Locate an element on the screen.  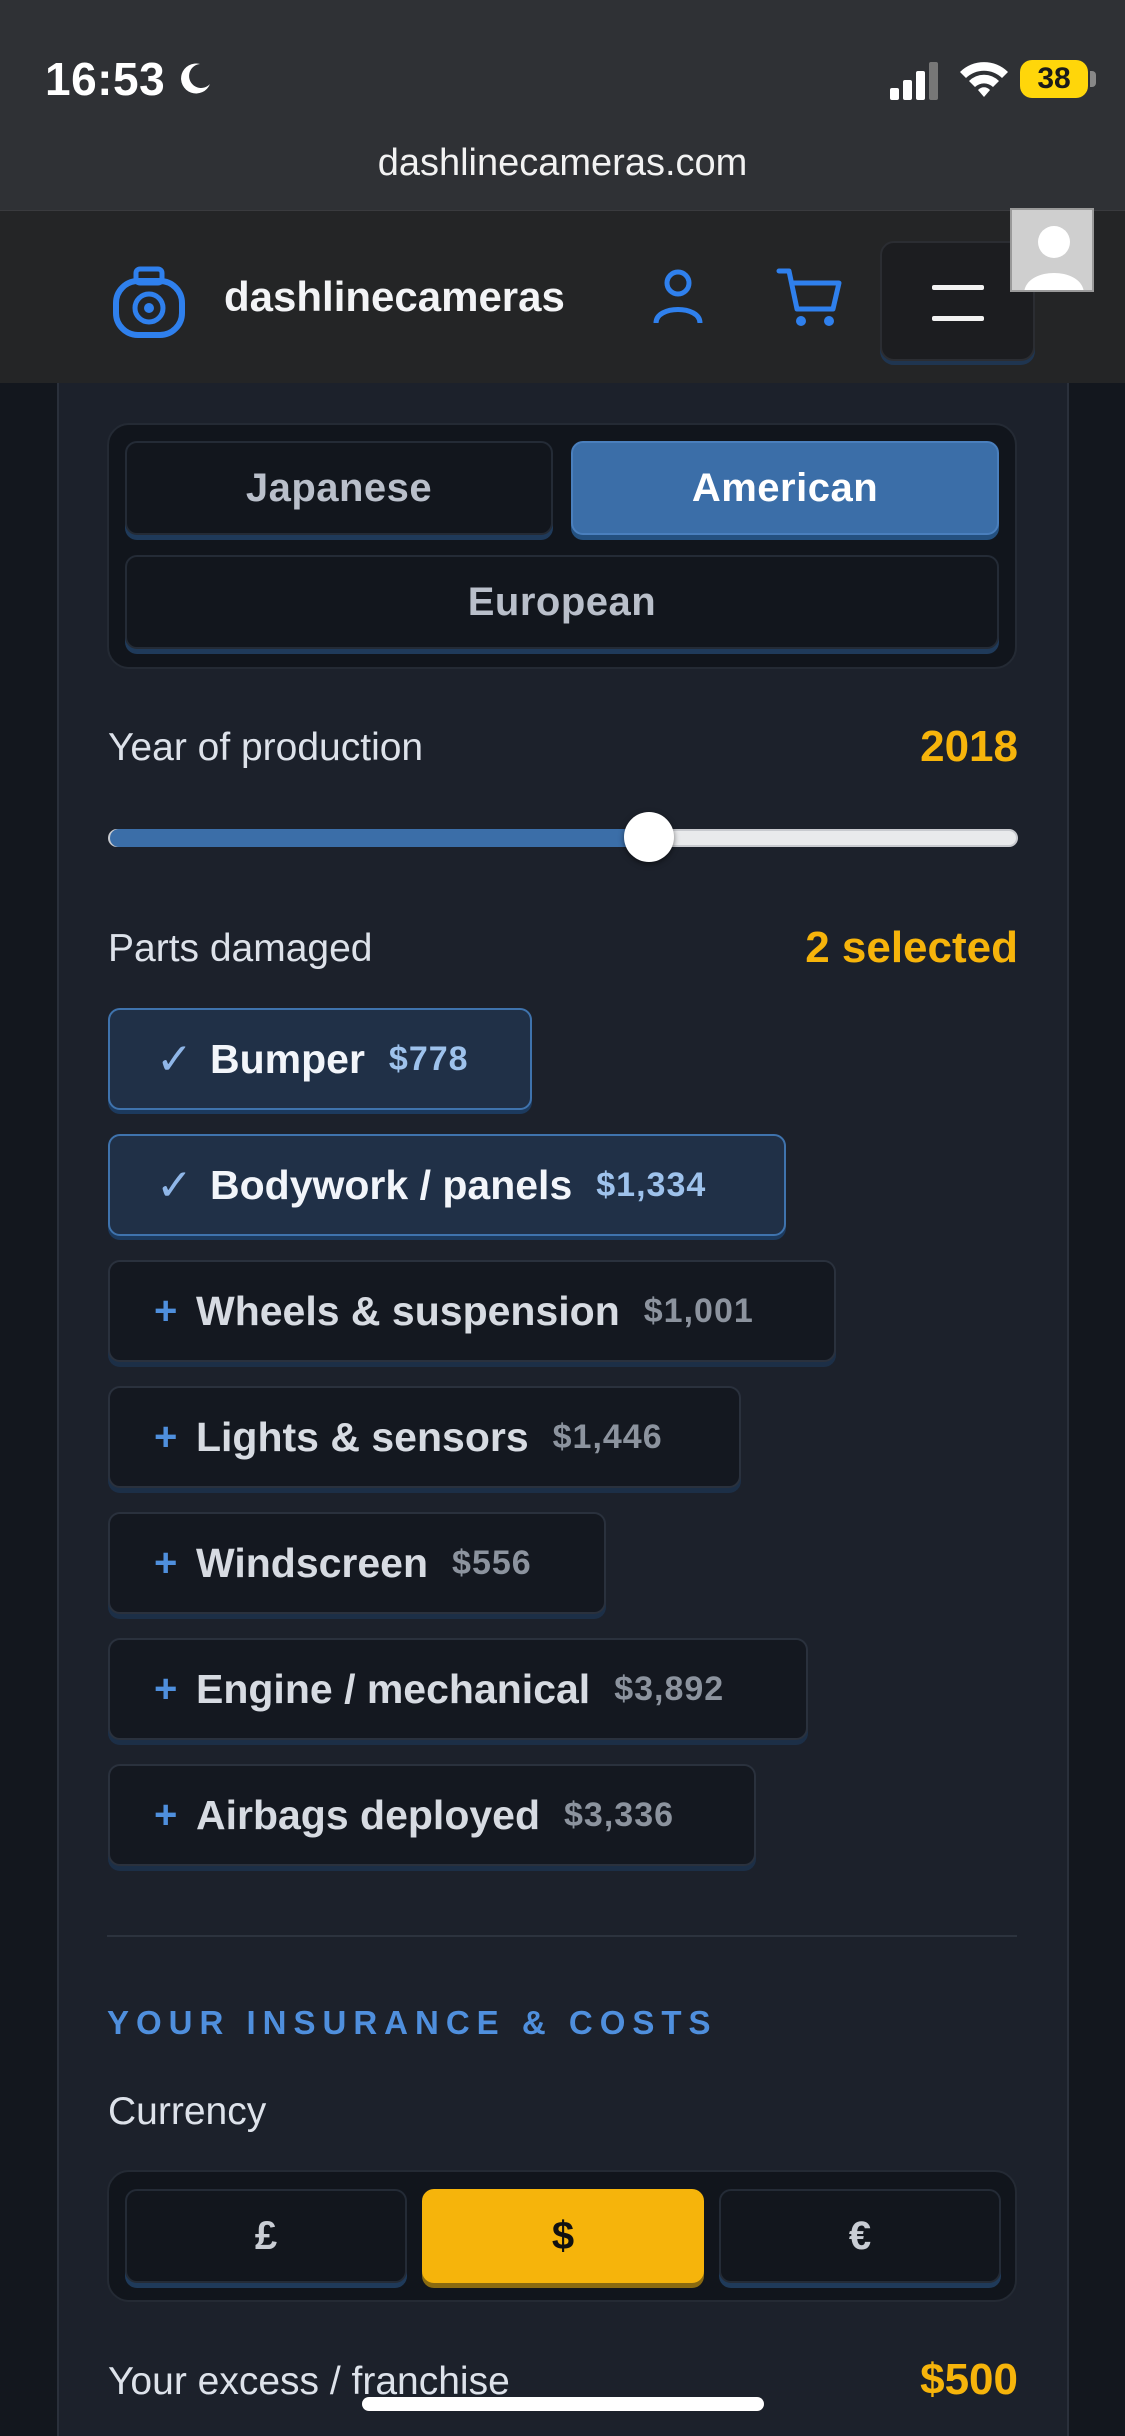
year-value: 2018 is located at coordinates (969, 746).